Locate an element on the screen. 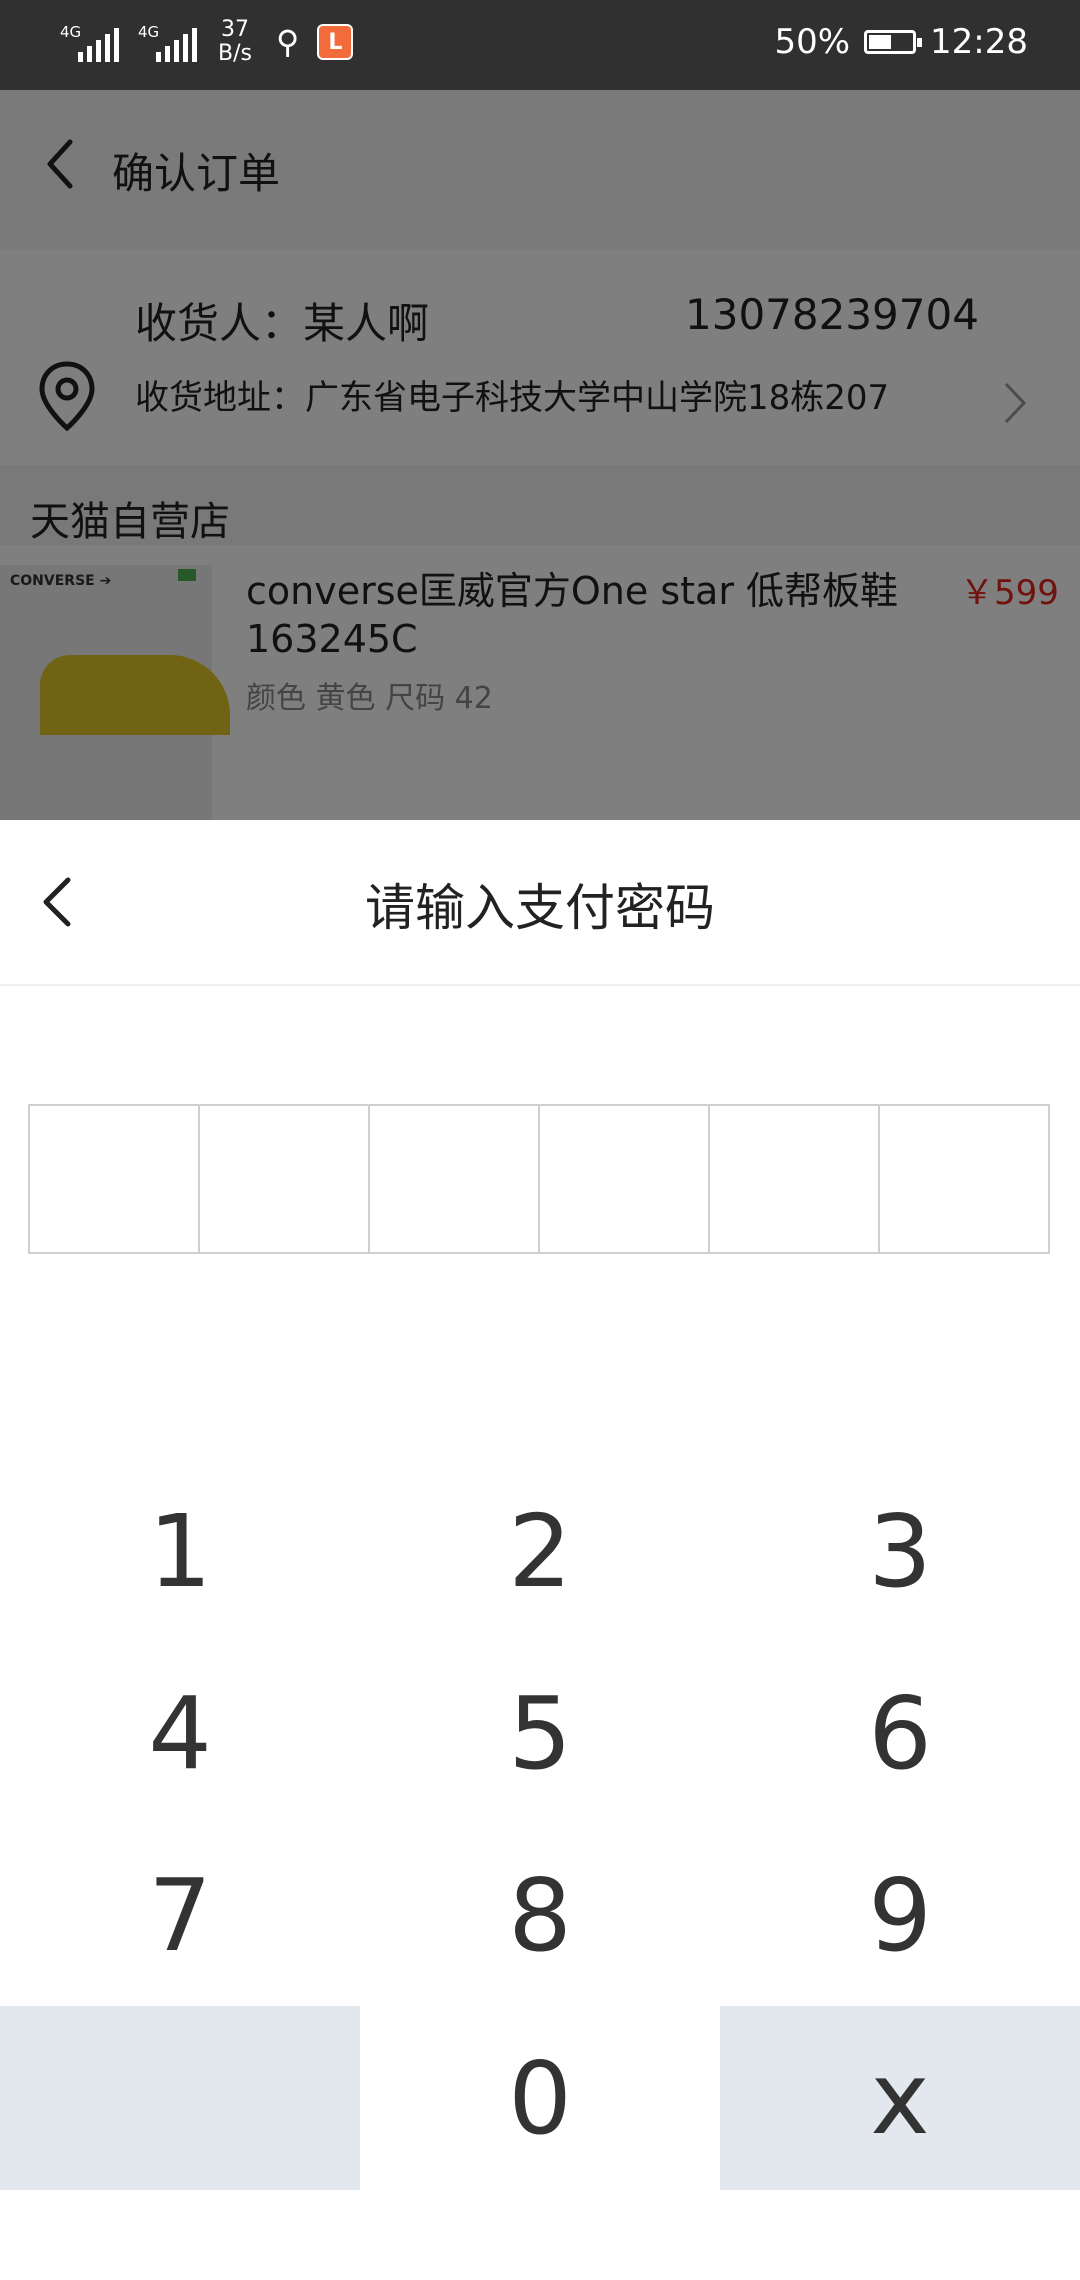 The height and width of the screenshot is (2280, 1080). delete-key: x is located at coordinates (900, 2098).